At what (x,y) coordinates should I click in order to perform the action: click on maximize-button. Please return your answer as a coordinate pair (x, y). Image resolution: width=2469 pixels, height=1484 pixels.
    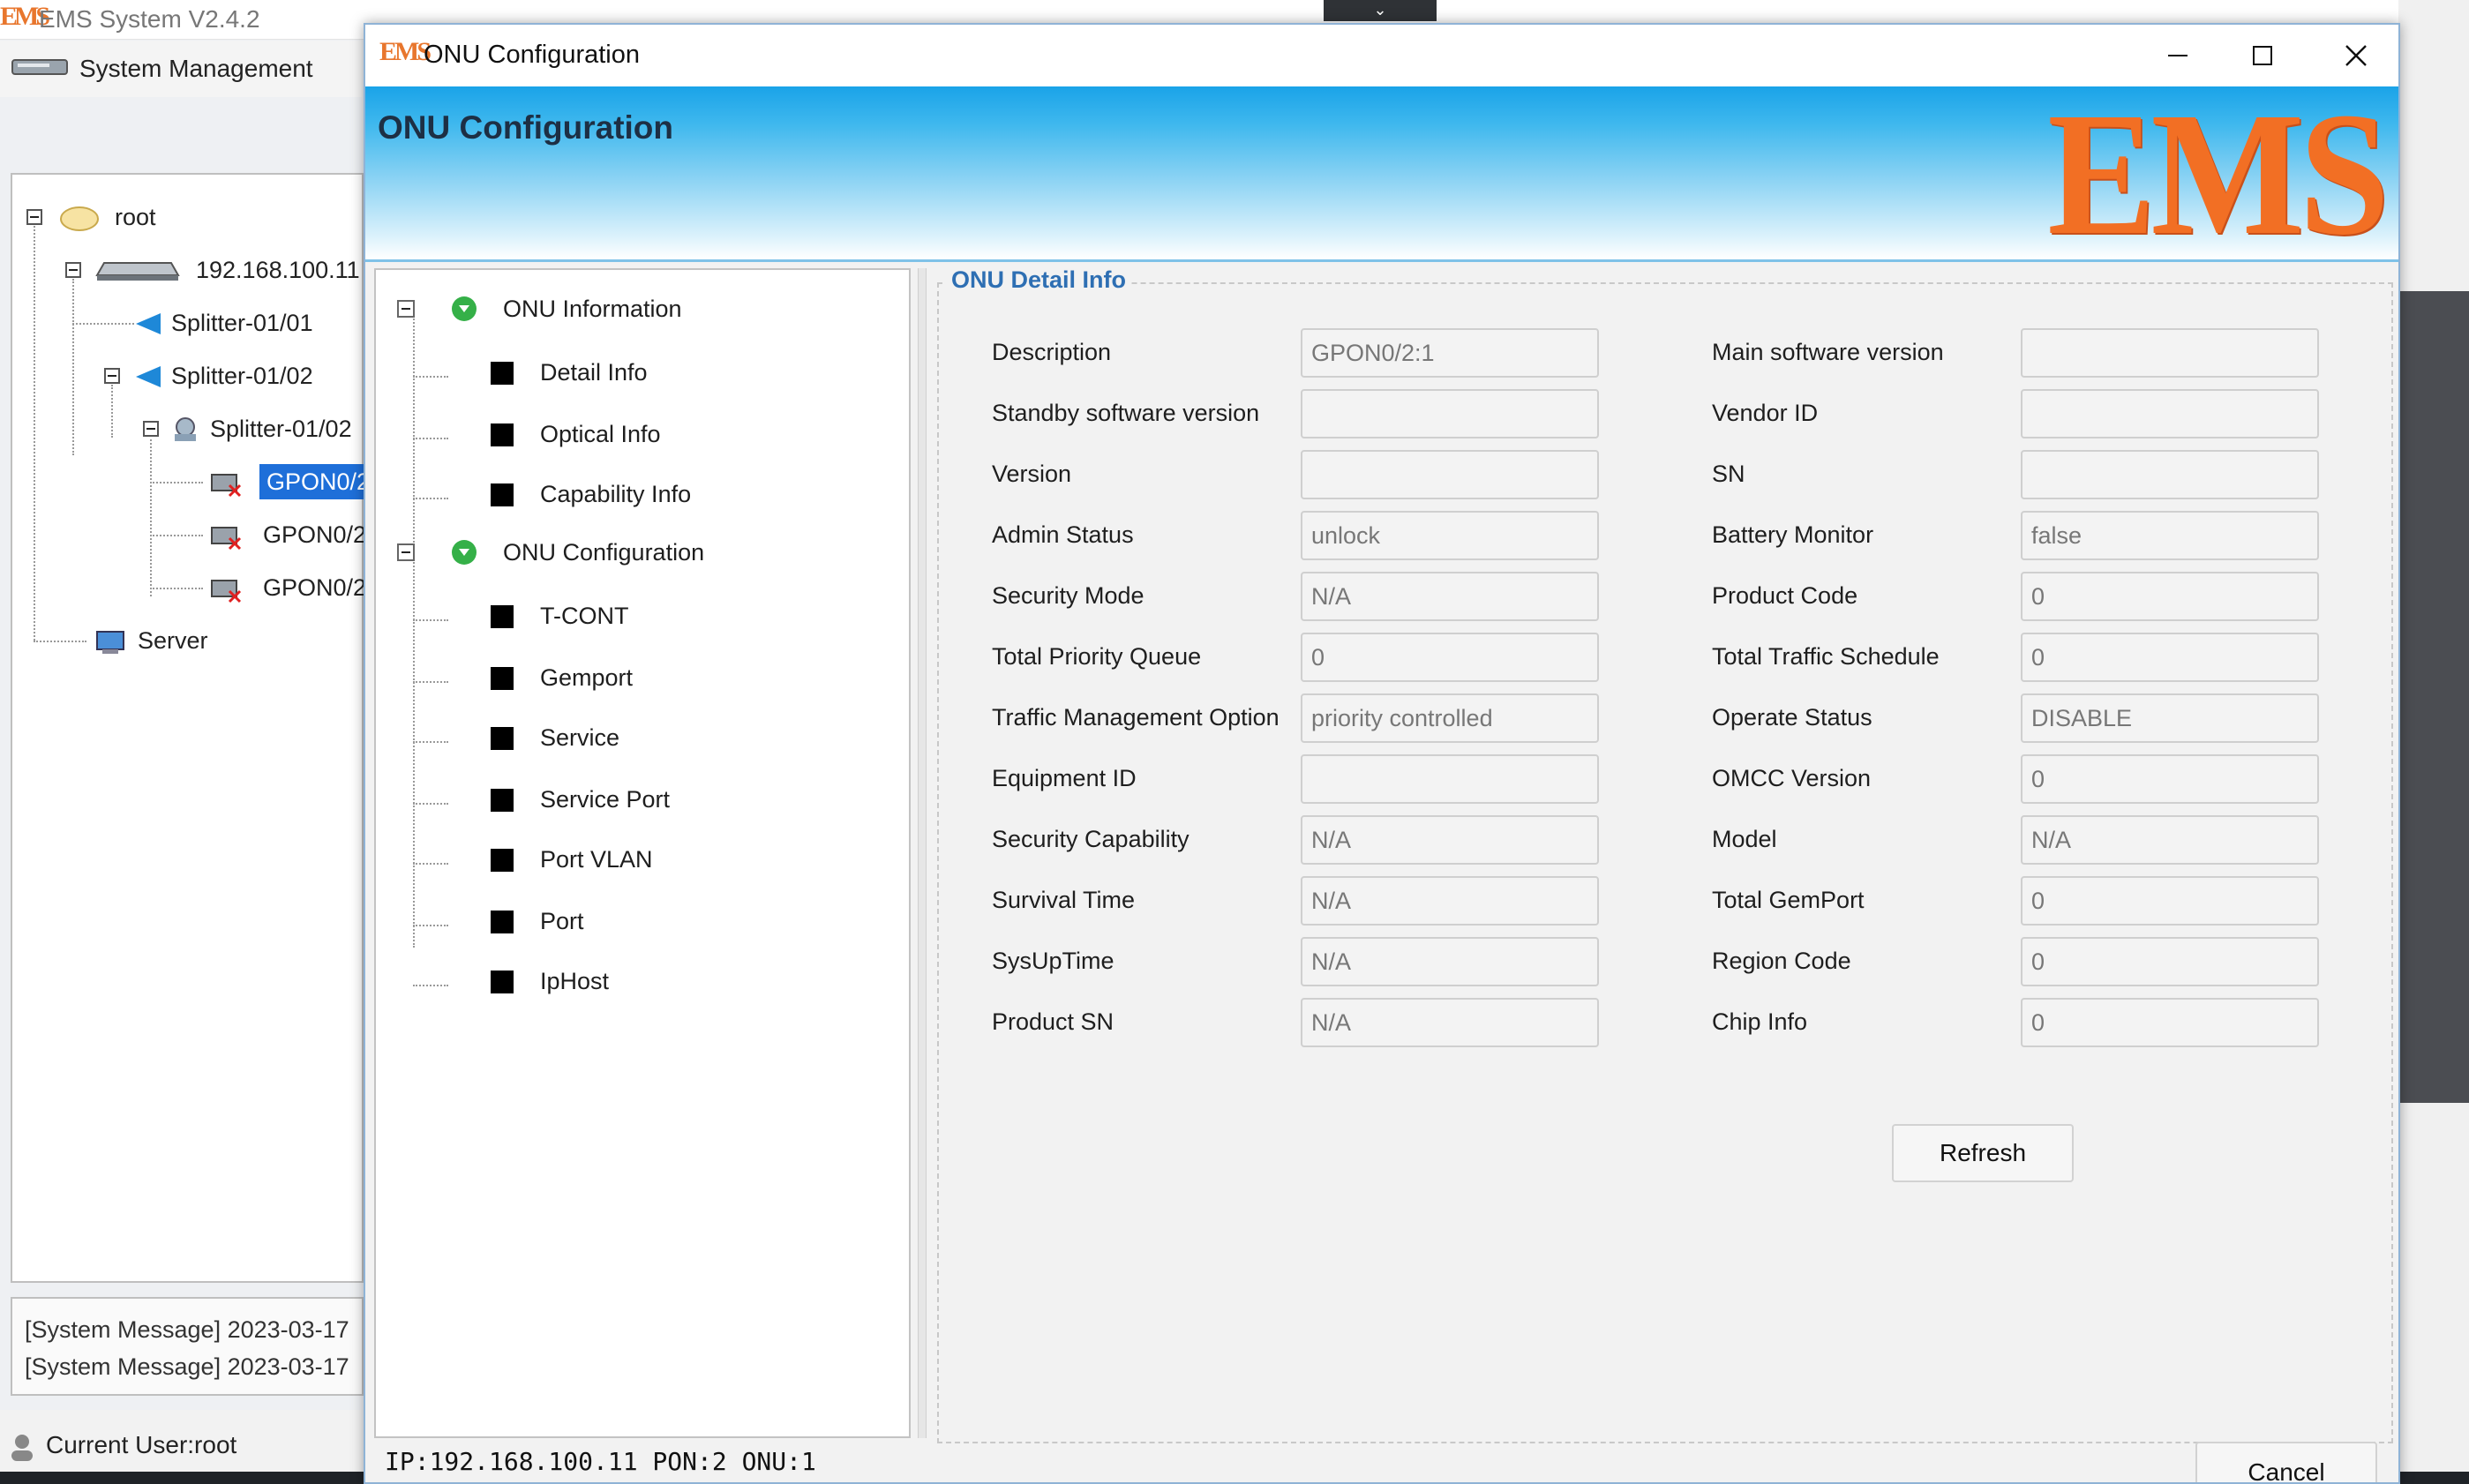
    Looking at the image, I should click on (2262, 55).